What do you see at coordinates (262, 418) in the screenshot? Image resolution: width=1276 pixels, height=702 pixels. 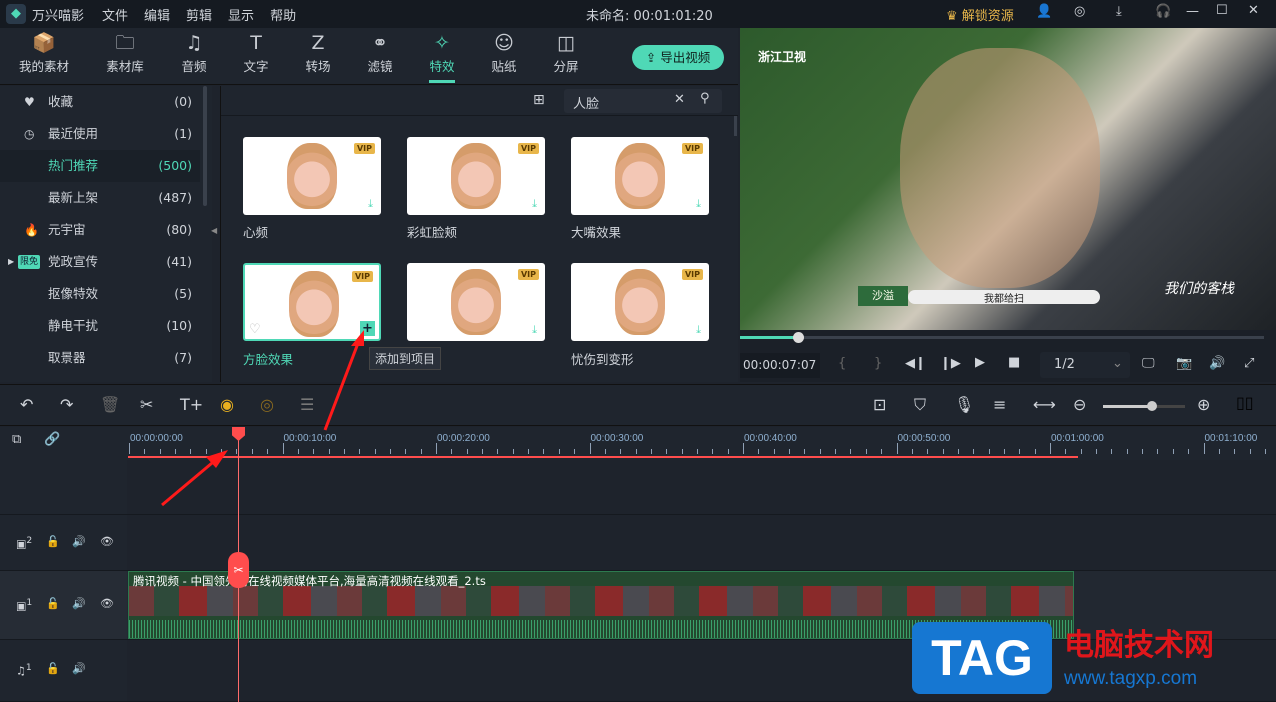 I see `annotation-arrows` at bounding box center [262, 418].